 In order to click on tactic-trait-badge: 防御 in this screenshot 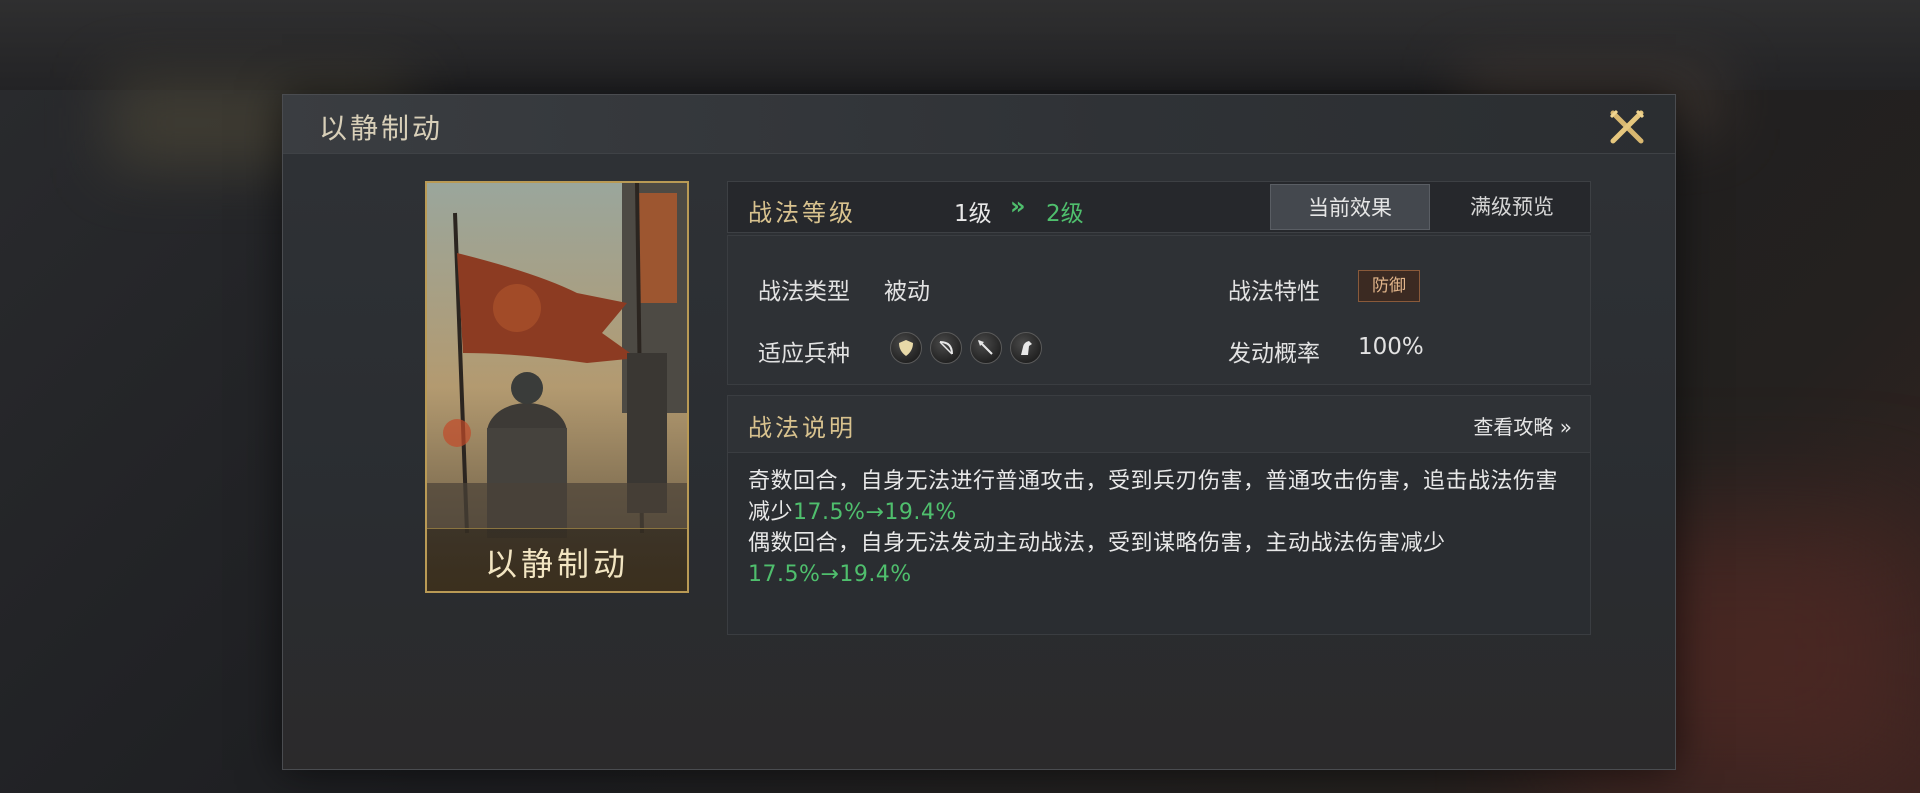, I will do `click(1389, 286)`.